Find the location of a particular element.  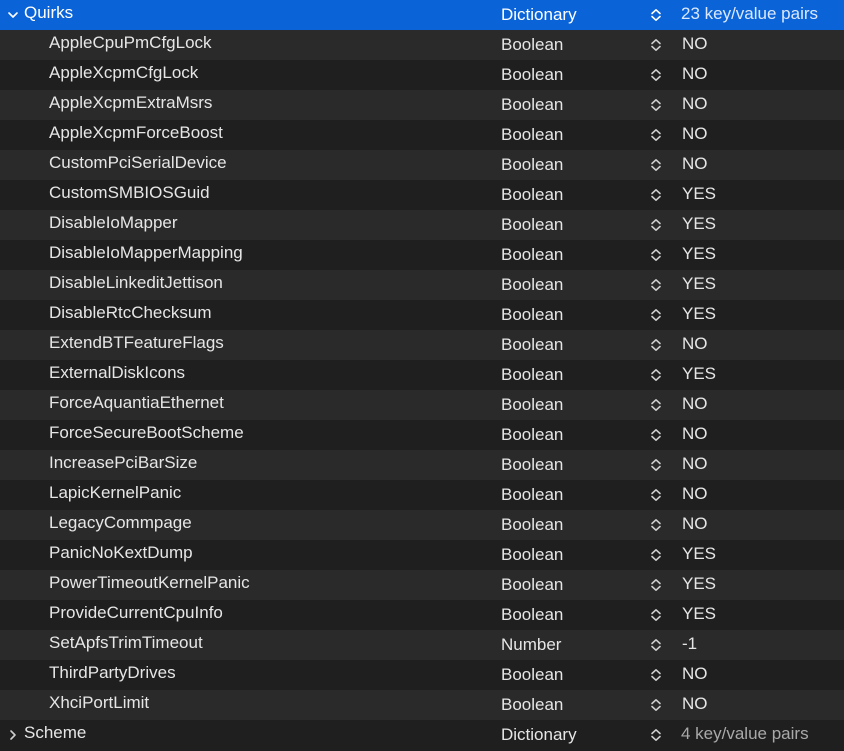

row-key: Quirks is located at coordinates (48, 14).